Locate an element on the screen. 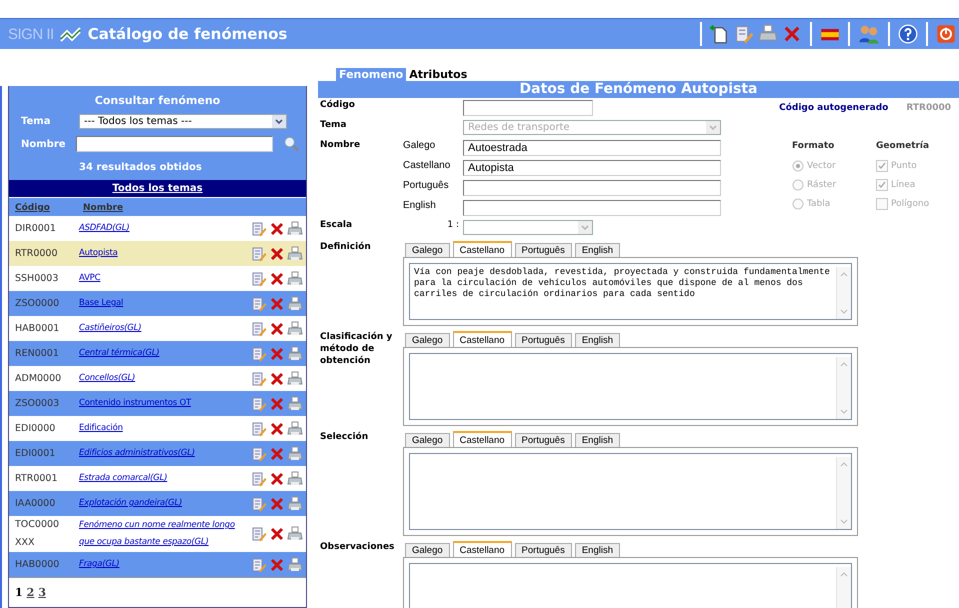 The image size is (959, 608). code-cell-text: TOC0000 XXX is located at coordinates (37, 534).